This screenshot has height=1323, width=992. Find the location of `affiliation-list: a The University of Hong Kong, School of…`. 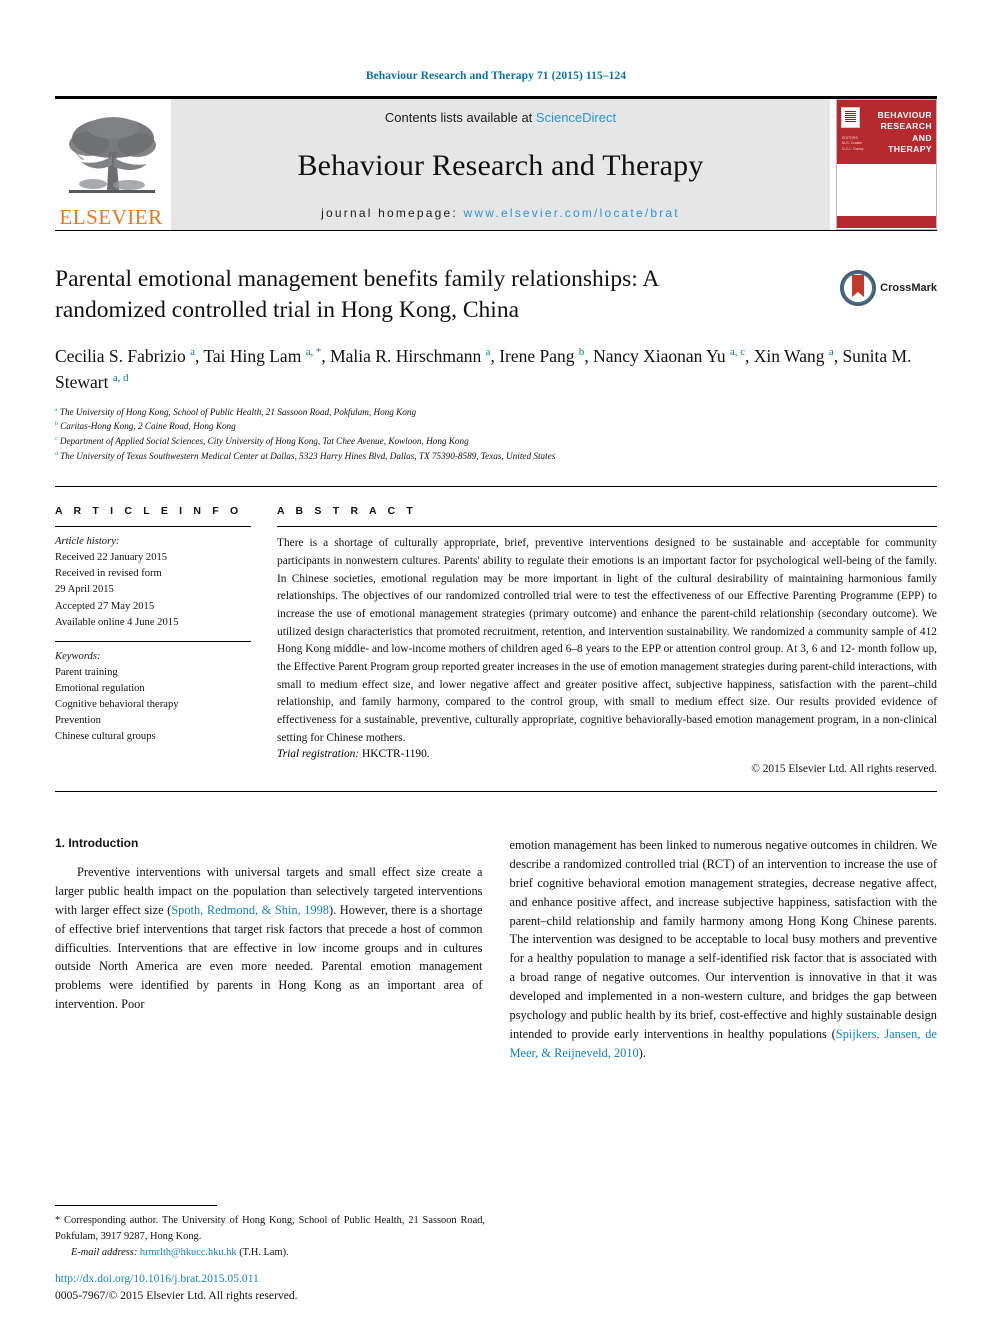

affiliation-list: a The University of Hong Kong, School of… is located at coordinates (496, 435).